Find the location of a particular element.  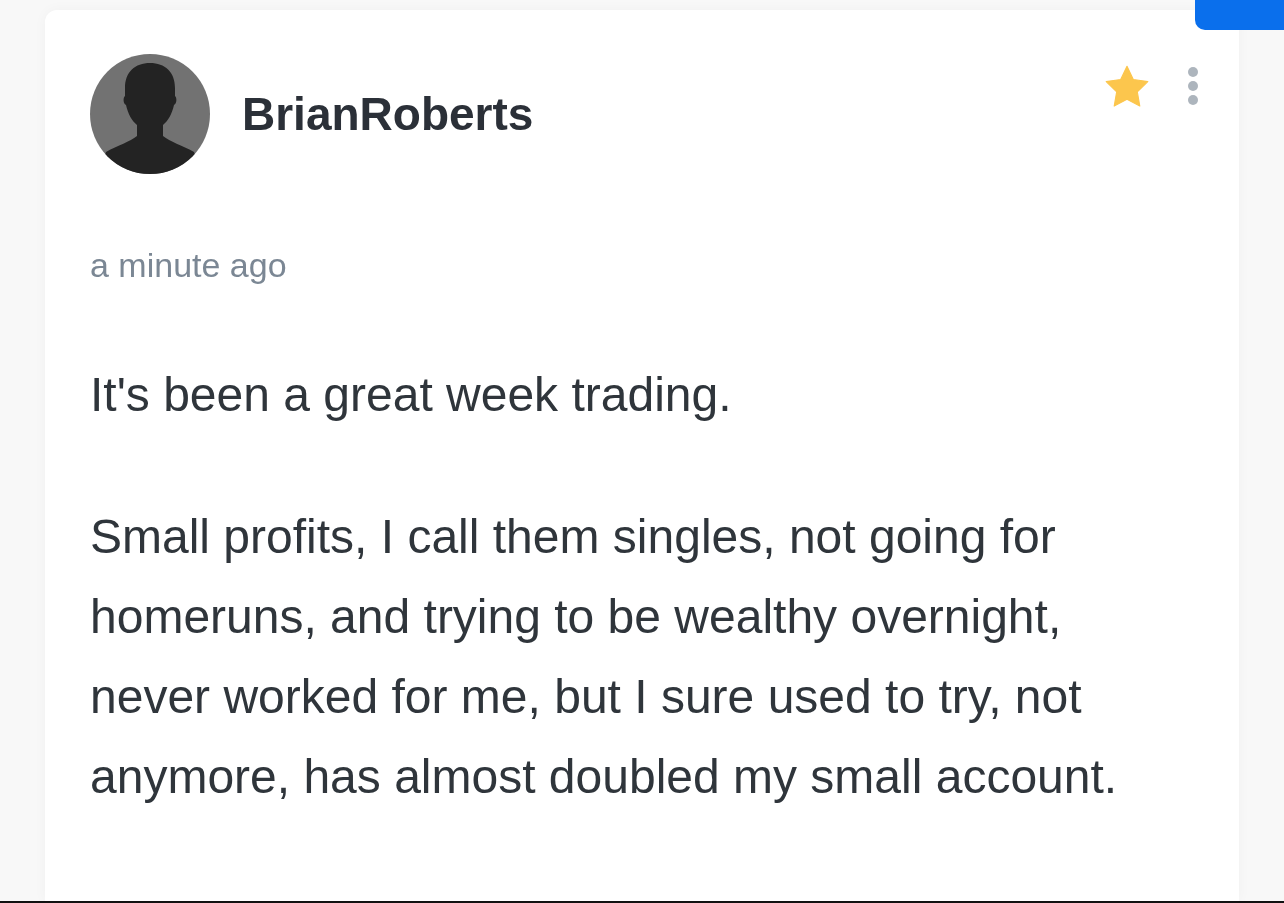

post-text: It's been a great week trading. is located at coordinates (411, 395).